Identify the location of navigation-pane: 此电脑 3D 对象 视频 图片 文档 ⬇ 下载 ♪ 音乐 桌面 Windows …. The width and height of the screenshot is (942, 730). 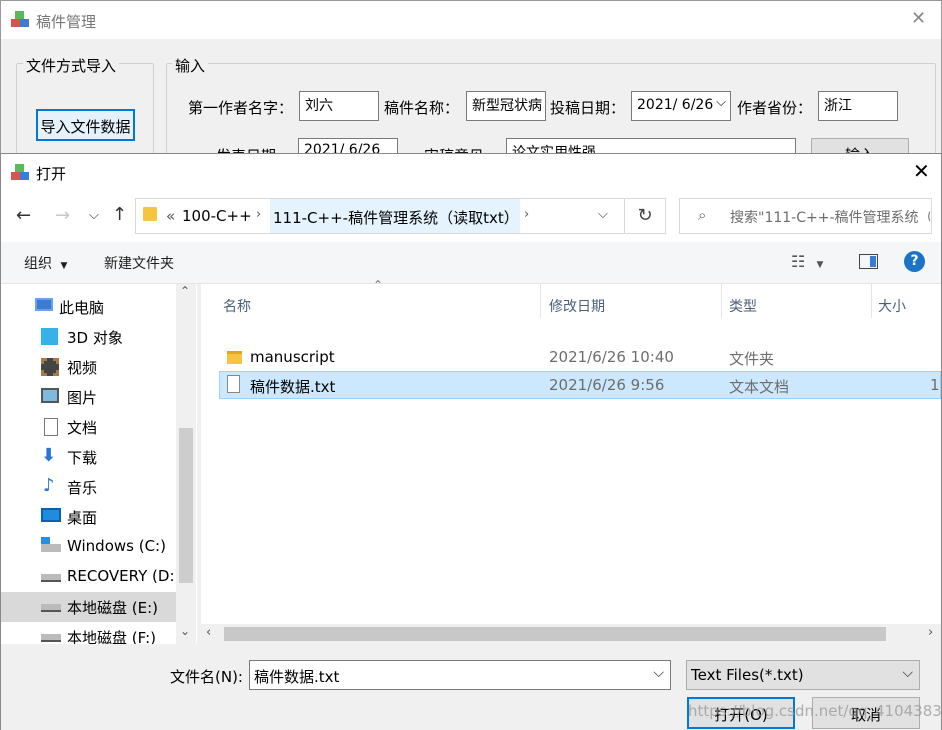
(99, 464).